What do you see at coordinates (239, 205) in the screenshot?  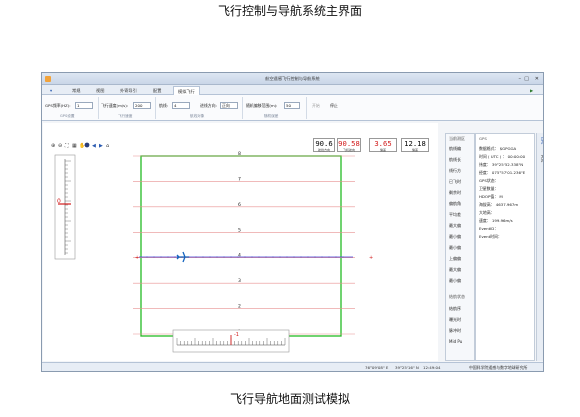 I see `route-line-label: 6` at bounding box center [239, 205].